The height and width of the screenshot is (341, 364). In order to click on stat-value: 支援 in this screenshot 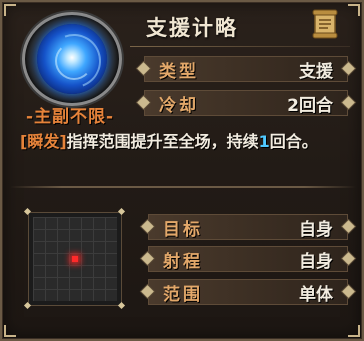, I will do `click(316, 71)`.